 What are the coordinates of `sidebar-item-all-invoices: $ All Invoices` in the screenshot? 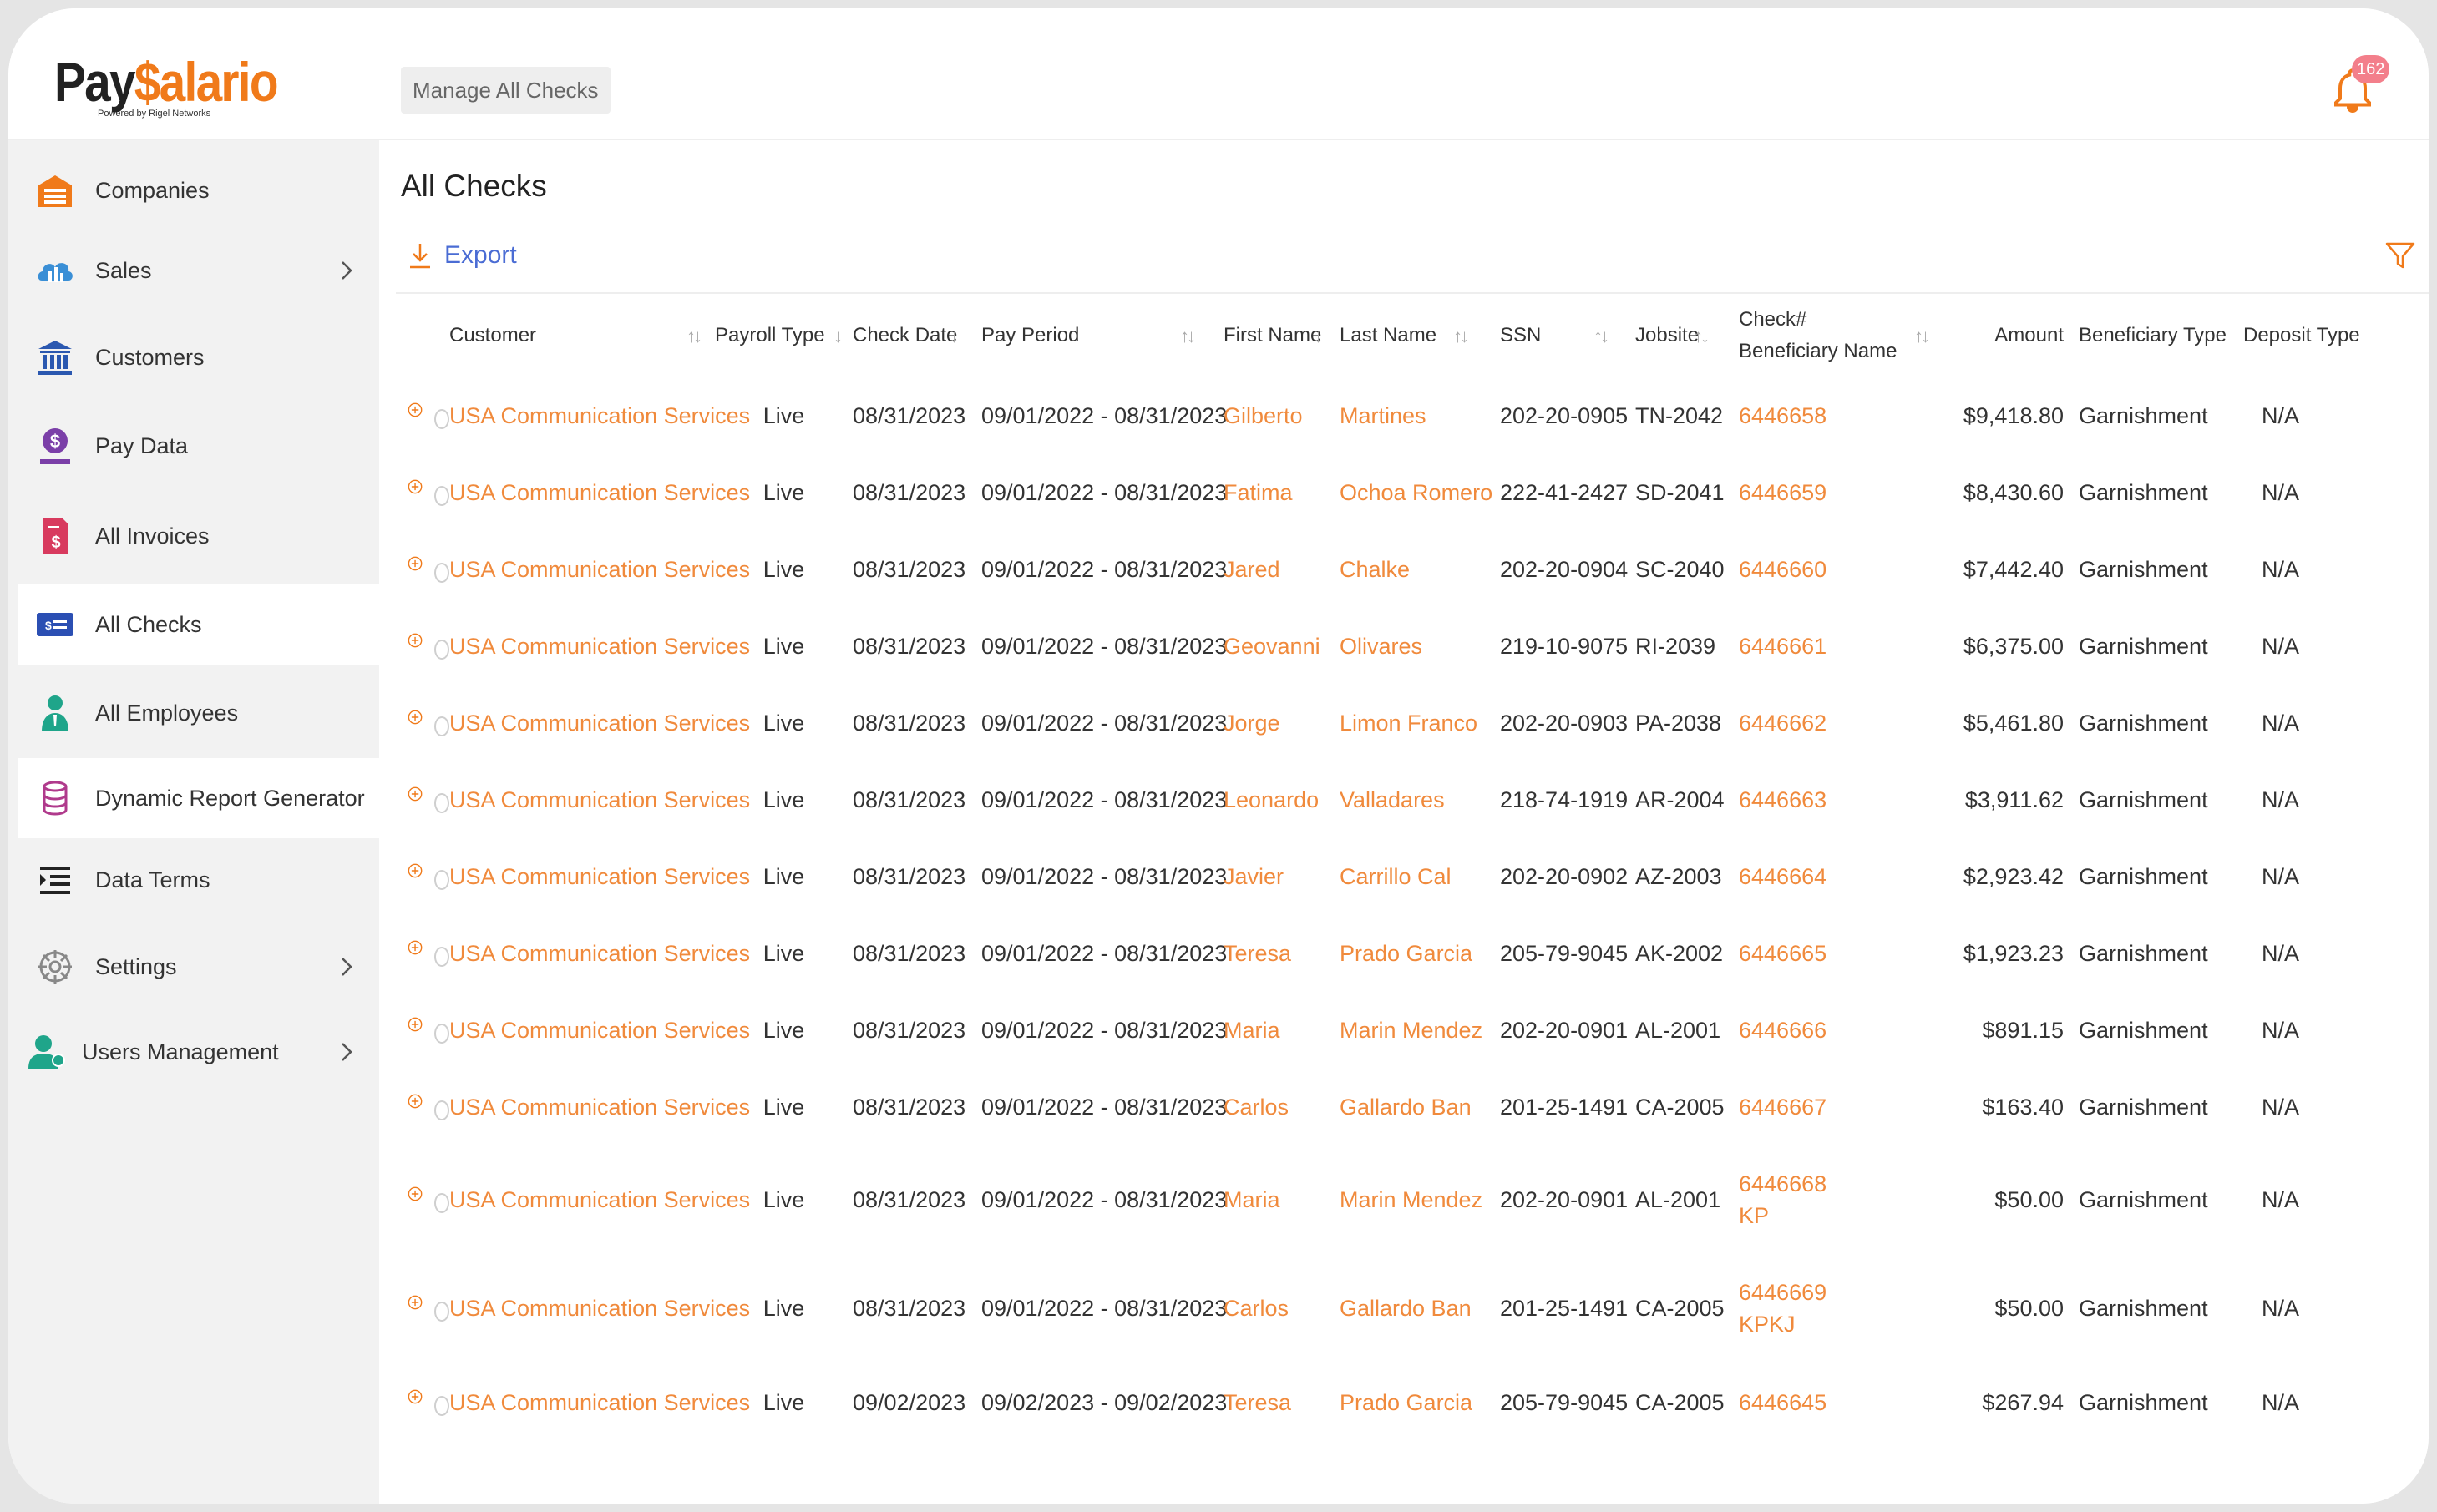 It's located at (198, 536).